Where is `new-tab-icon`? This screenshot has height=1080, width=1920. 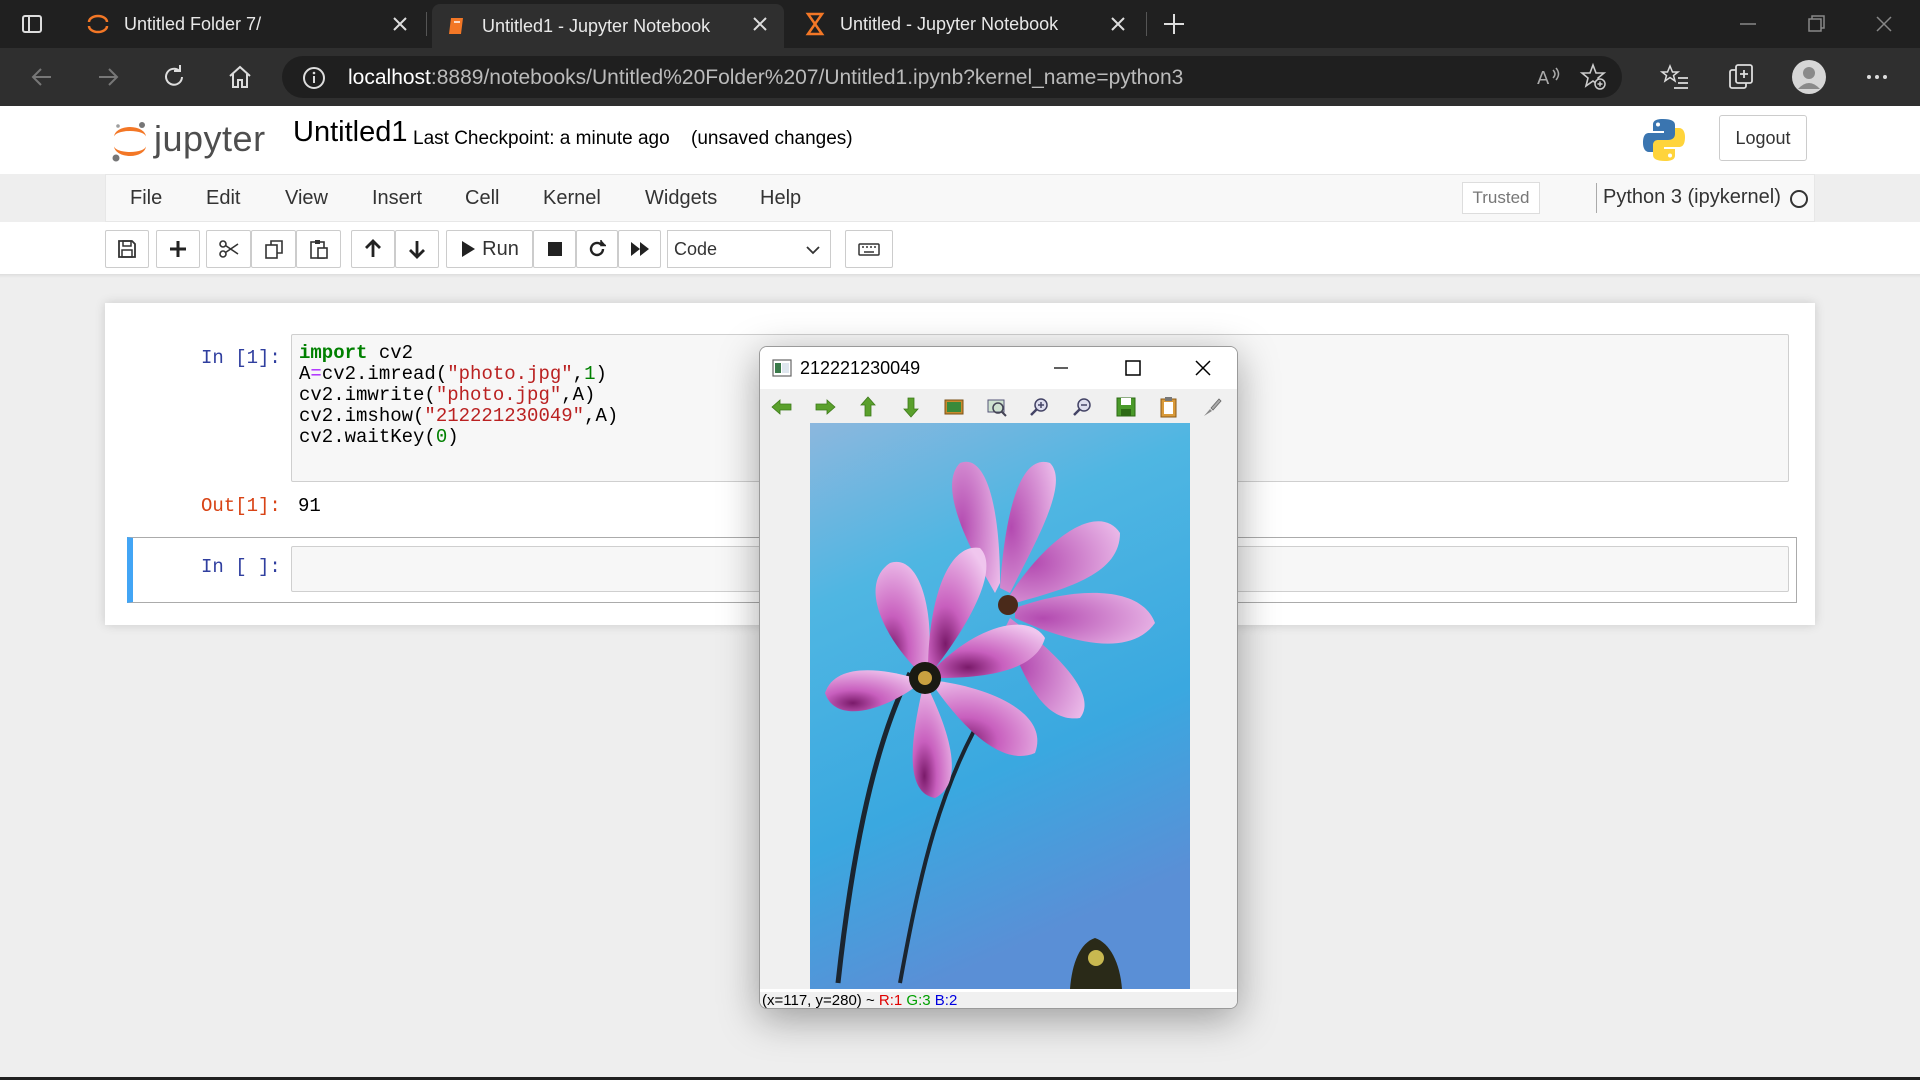 new-tab-icon is located at coordinates (1174, 24).